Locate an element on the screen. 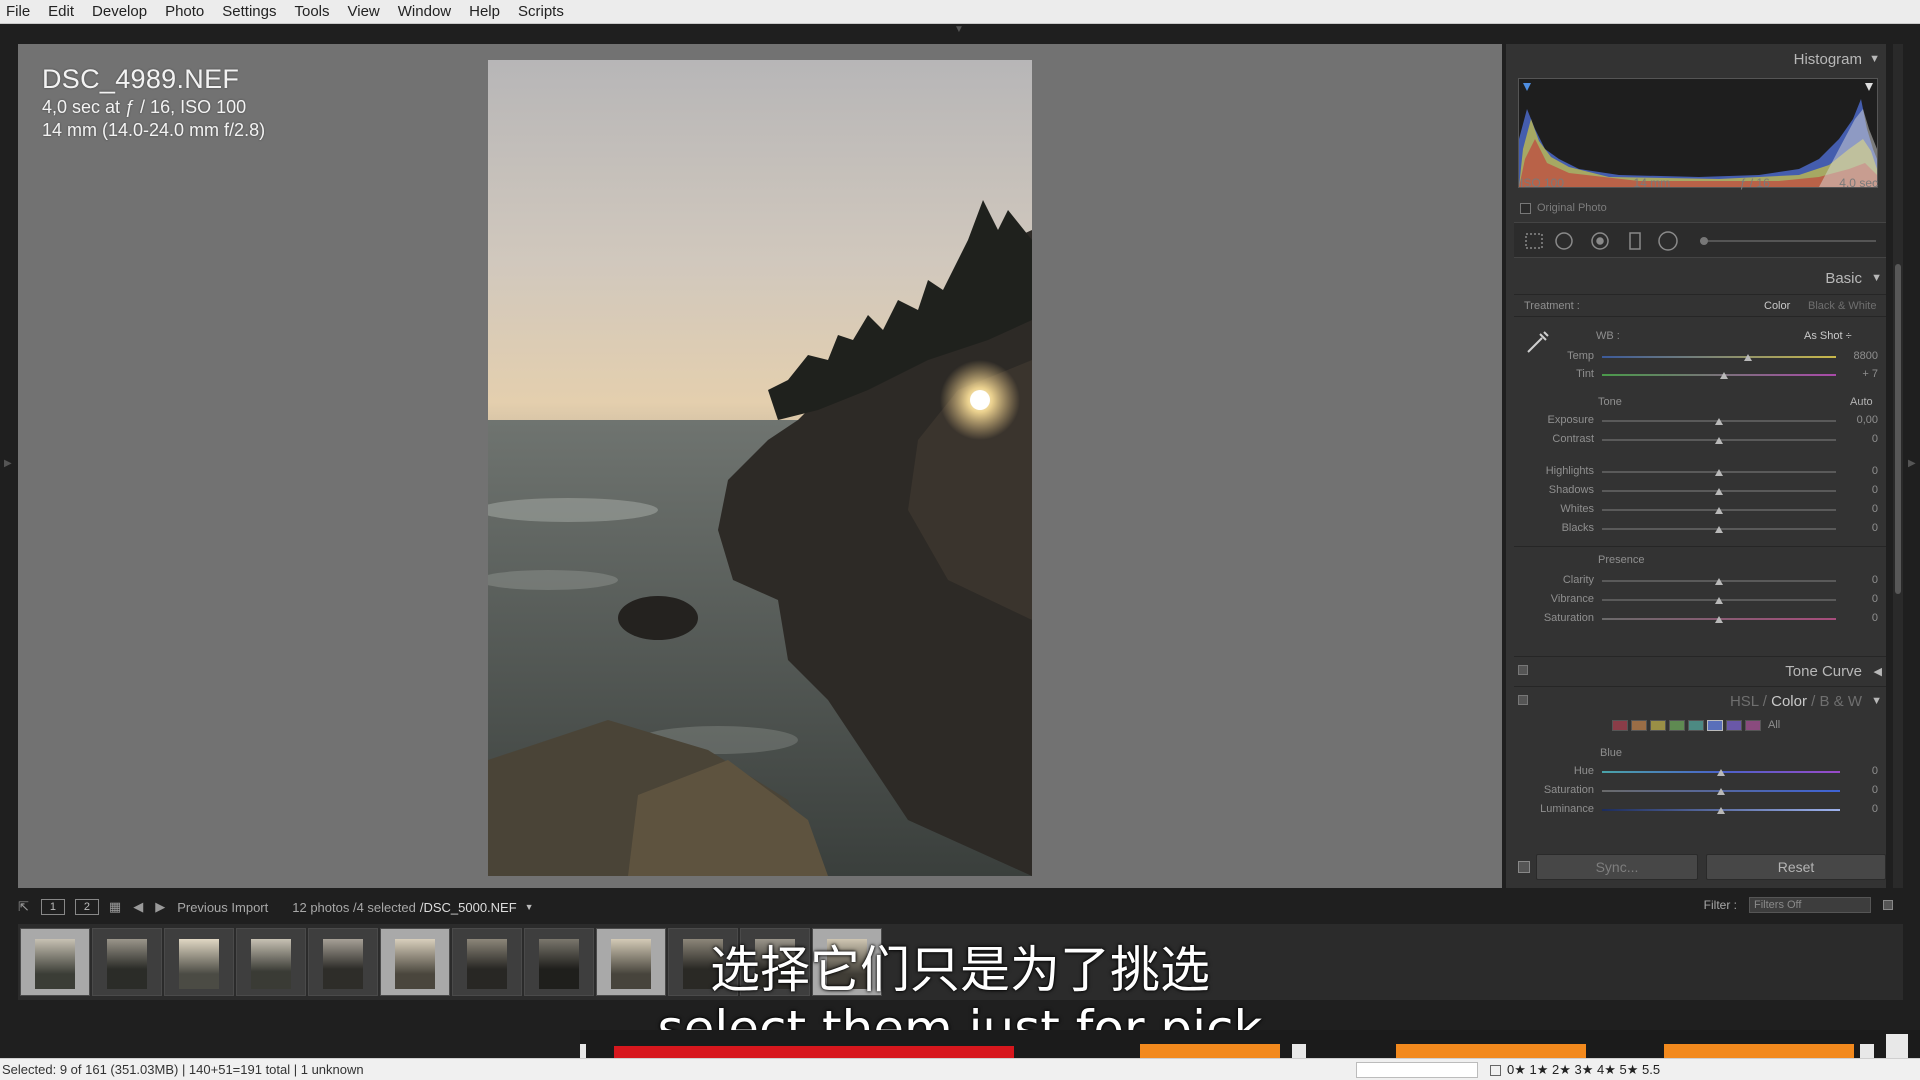 The image size is (1920, 1080). readout-focal: 14 mm is located at coordinates (1652, 183).